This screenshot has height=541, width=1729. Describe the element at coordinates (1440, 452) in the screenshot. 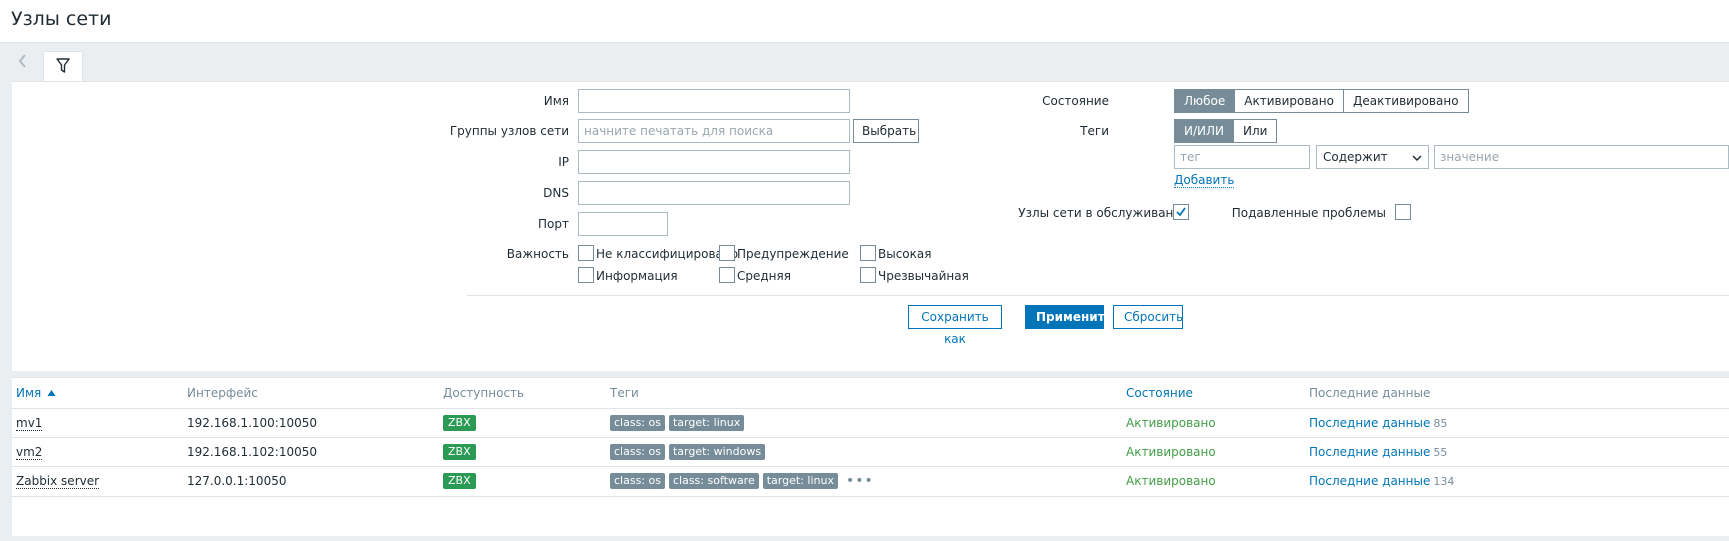

I see `latest-data-count: 55` at that location.